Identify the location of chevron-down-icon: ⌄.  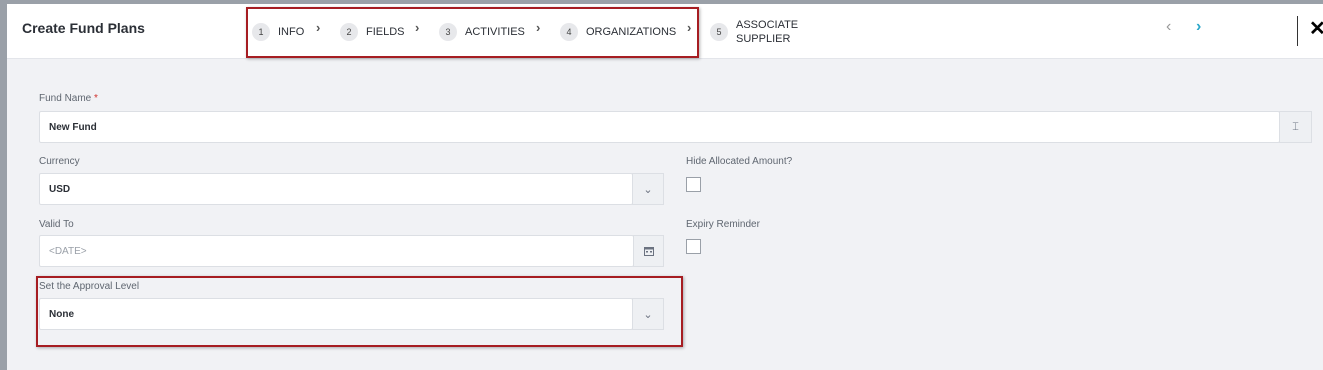
(648, 189).